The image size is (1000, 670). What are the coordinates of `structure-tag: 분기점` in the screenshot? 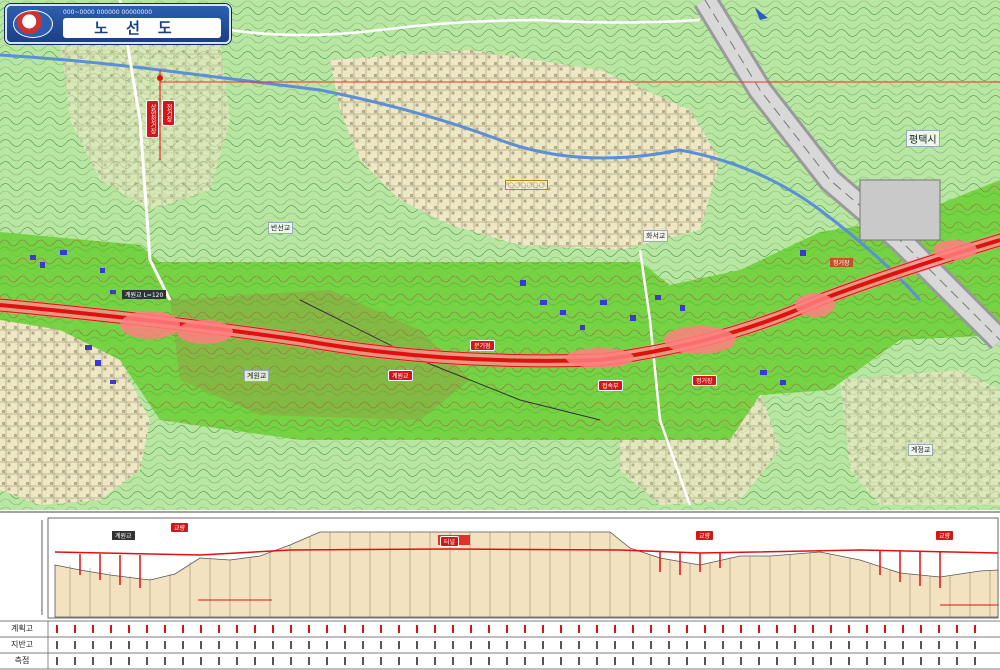 It's located at (482, 345).